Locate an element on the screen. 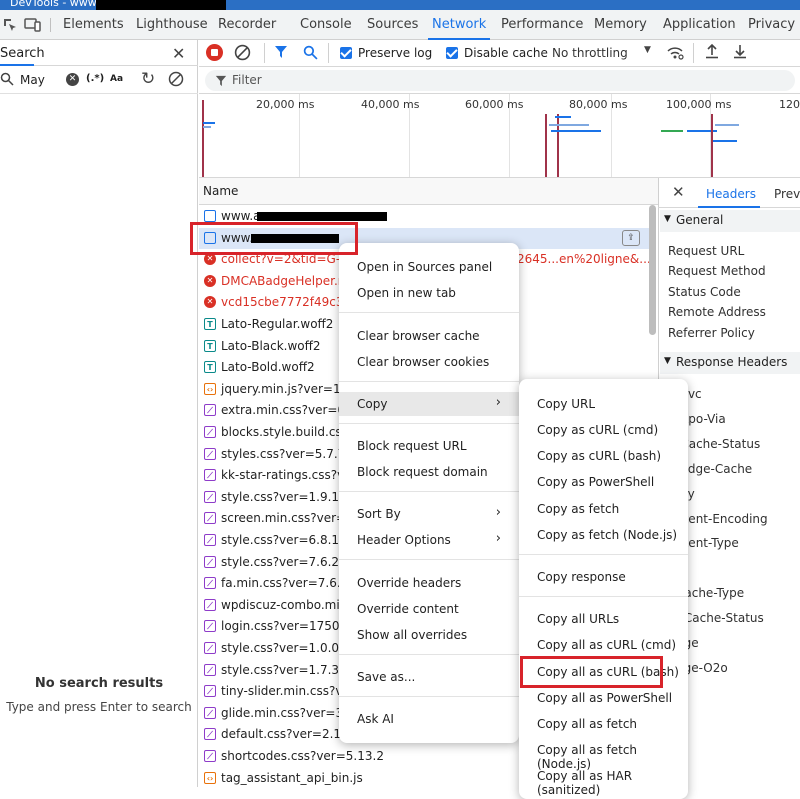  tab-recorder: Recorder is located at coordinates (247, 25).